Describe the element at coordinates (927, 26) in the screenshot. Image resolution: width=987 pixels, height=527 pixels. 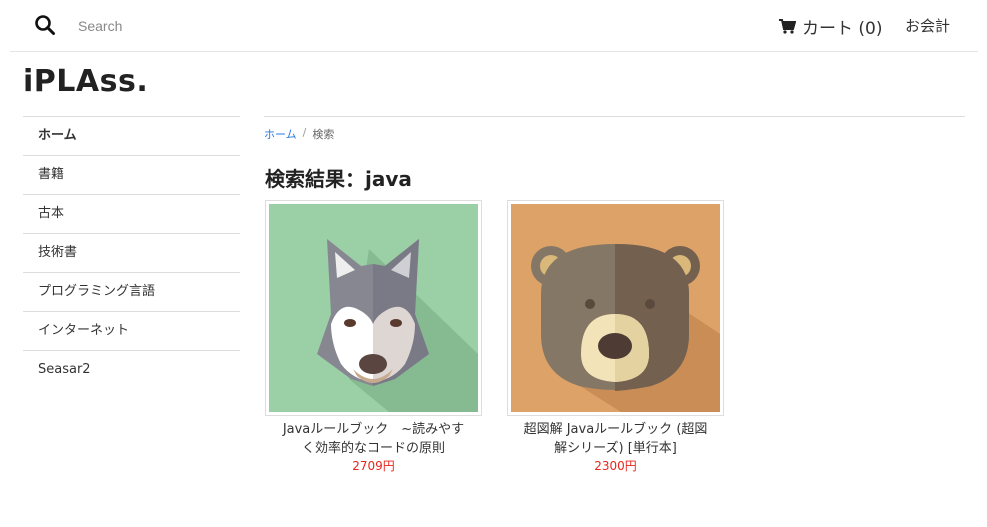
I see `checkout-link: お会計` at that location.